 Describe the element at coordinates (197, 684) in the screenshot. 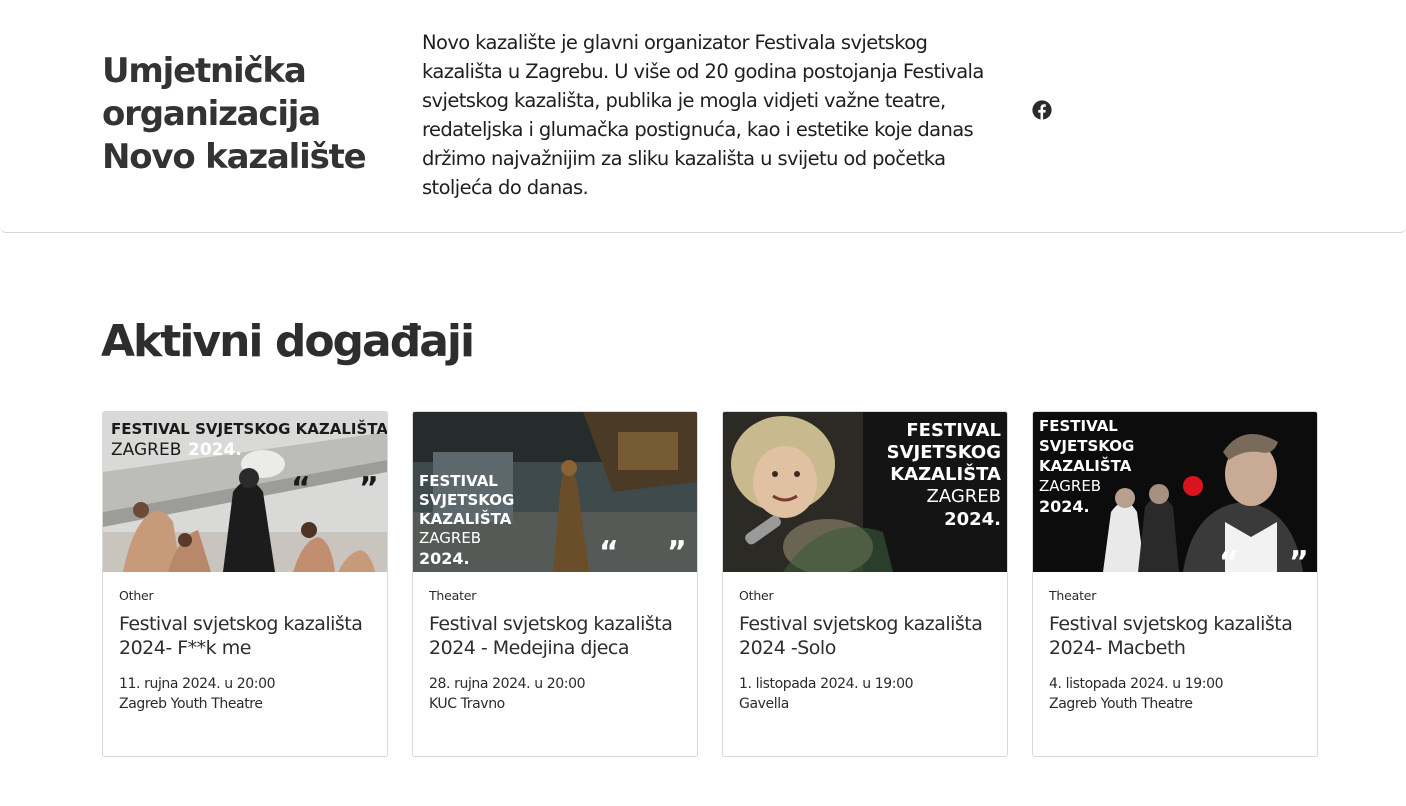

I see `event-date: 11. rujna 2024. u 20:00` at that location.